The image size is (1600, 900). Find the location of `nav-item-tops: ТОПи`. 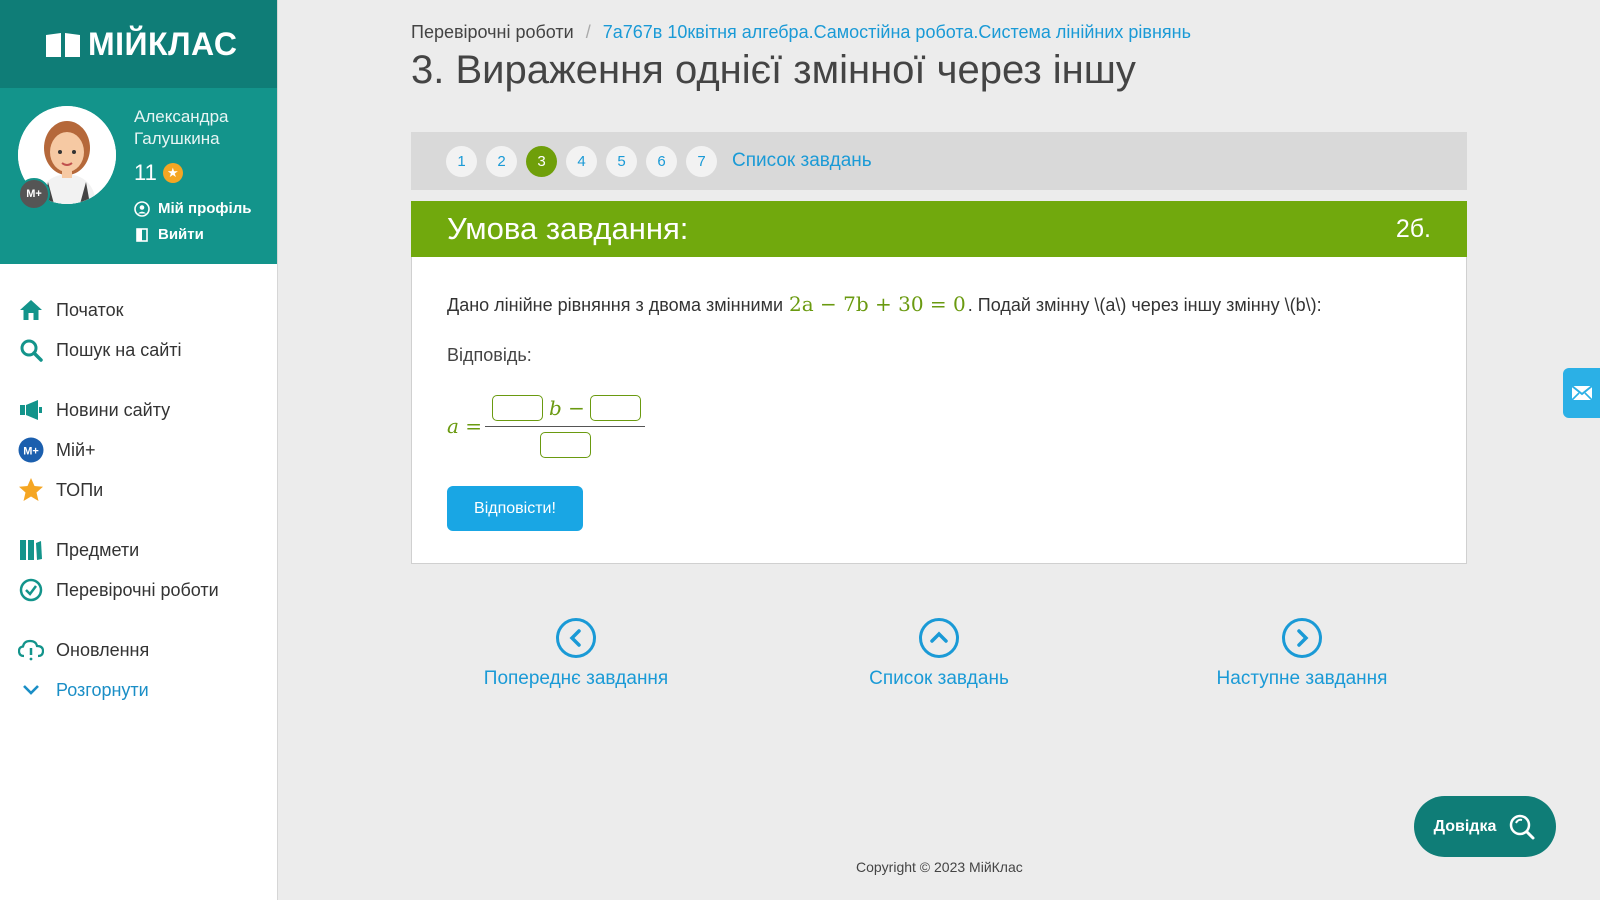

nav-item-tops: ТОПи is located at coordinates (138, 490).